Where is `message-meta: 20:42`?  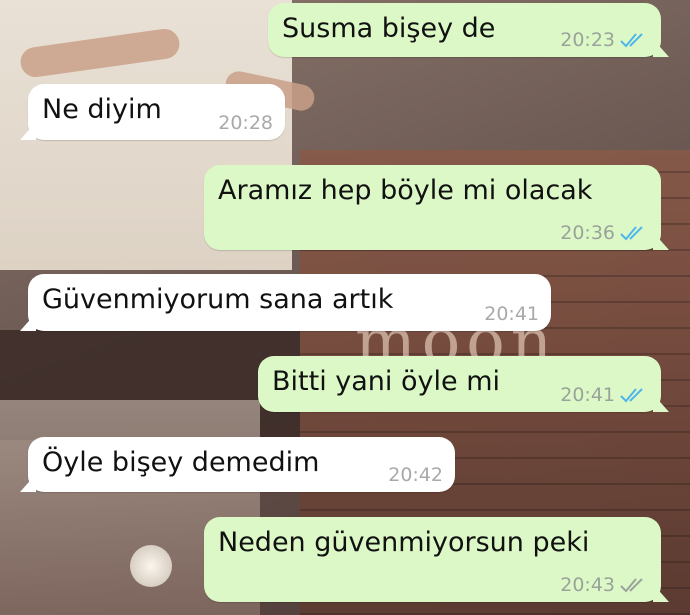 message-meta: 20:42 is located at coordinates (415, 475).